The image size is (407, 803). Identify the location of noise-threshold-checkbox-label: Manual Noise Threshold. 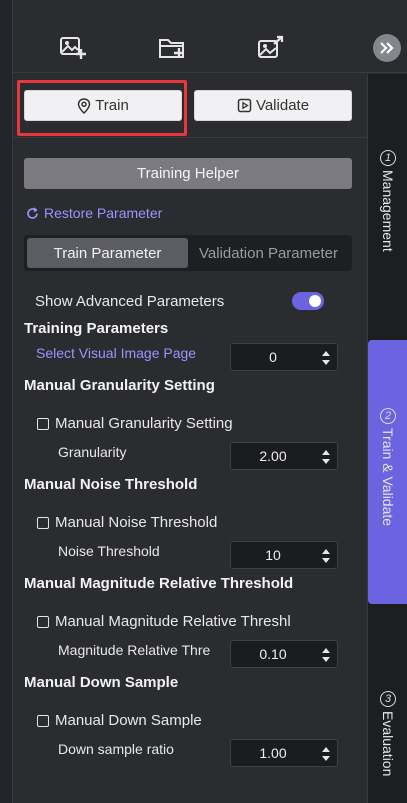
(136, 522).